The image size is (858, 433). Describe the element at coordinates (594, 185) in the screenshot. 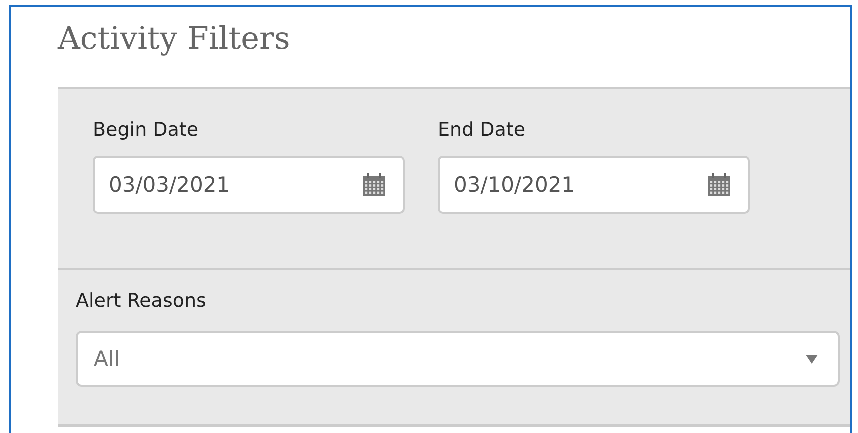

I see `date-field: 03/10/2021` at that location.